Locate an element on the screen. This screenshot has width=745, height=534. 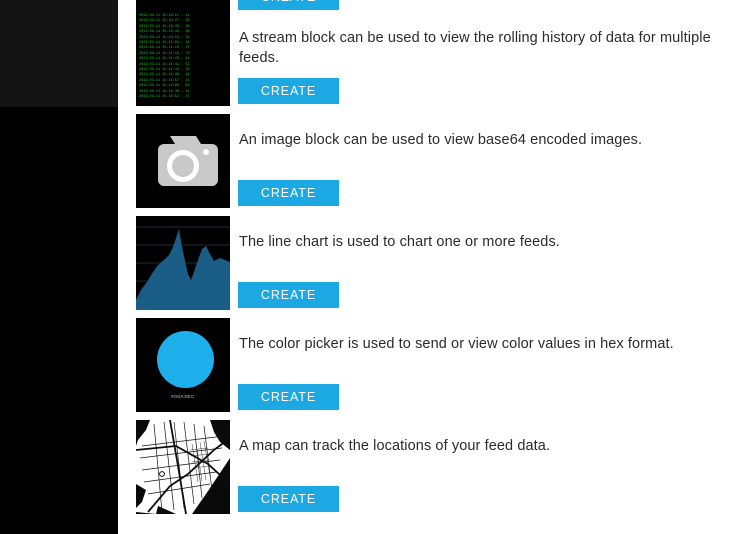
street-map-graphic is located at coordinates (183, 467).